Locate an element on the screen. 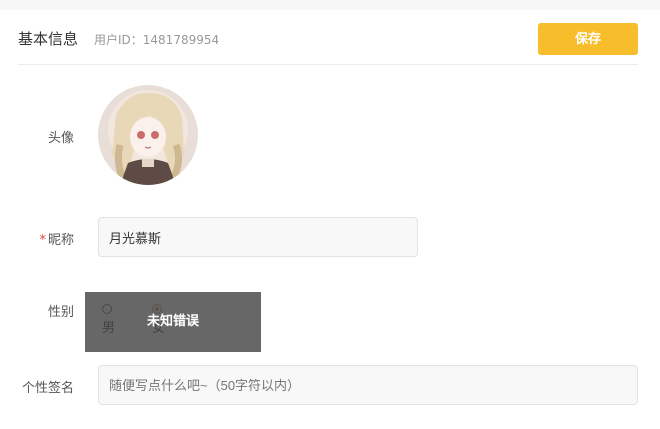 This screenshot has width=660, height=429. avatar-label: 头像 is located at coordinates (60, 138).